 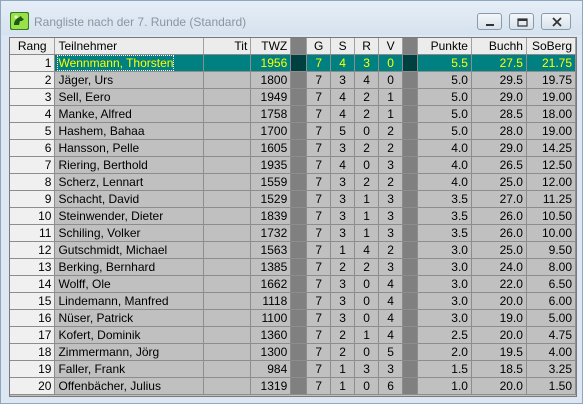 What do you see at coordinates (391, 63) in the screenshot?
I see `table-cell-v: 0` at bounding box center [391, 63].